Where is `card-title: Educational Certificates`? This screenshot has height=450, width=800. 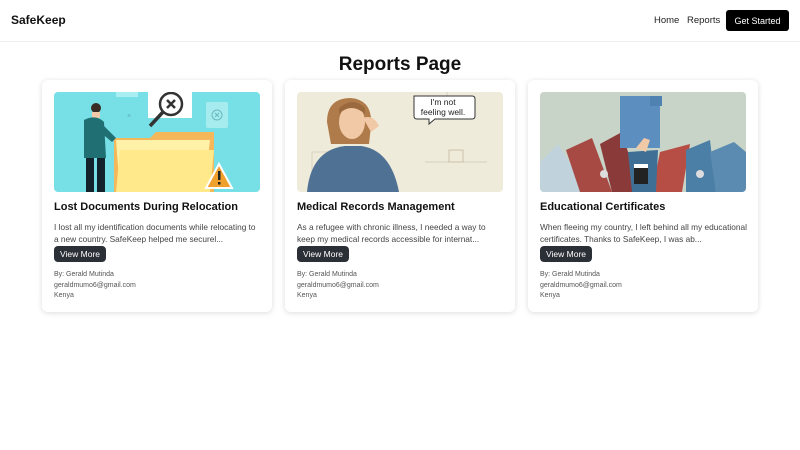 card-title: Educational Certificates is located at coordinates (603, 207).